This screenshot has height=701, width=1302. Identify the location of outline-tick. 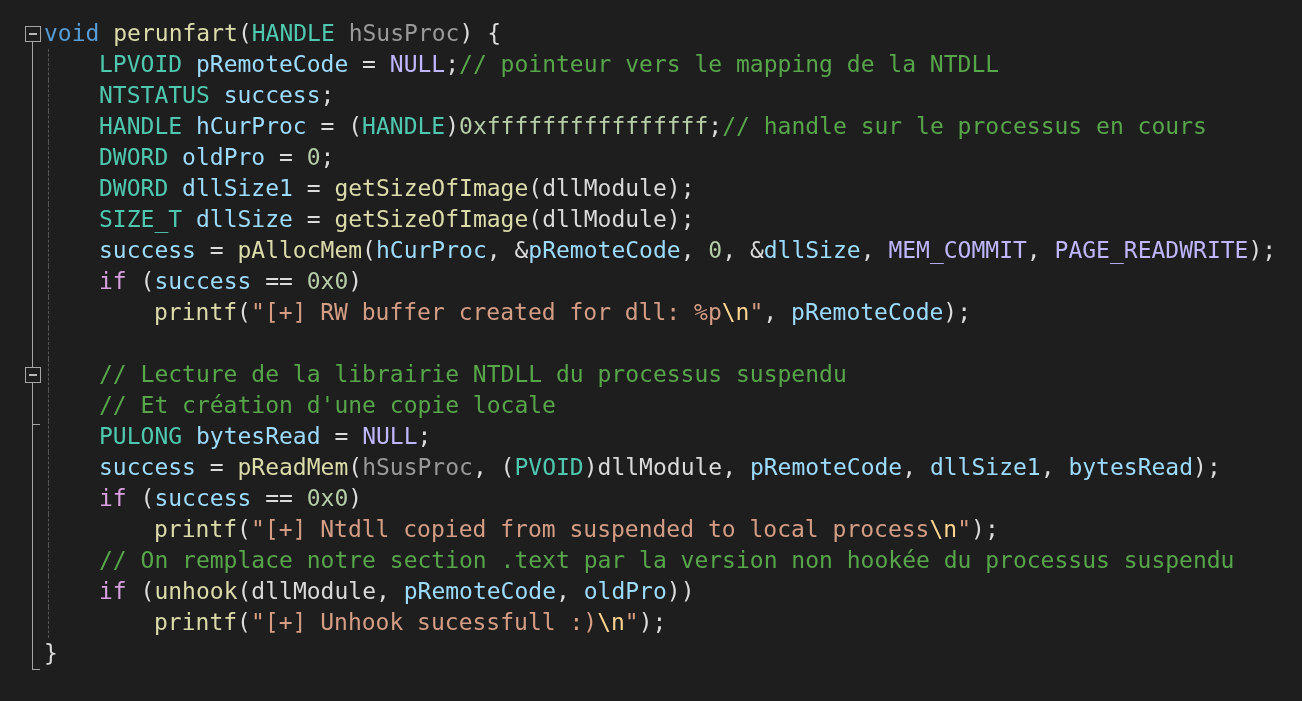
(36, 424).